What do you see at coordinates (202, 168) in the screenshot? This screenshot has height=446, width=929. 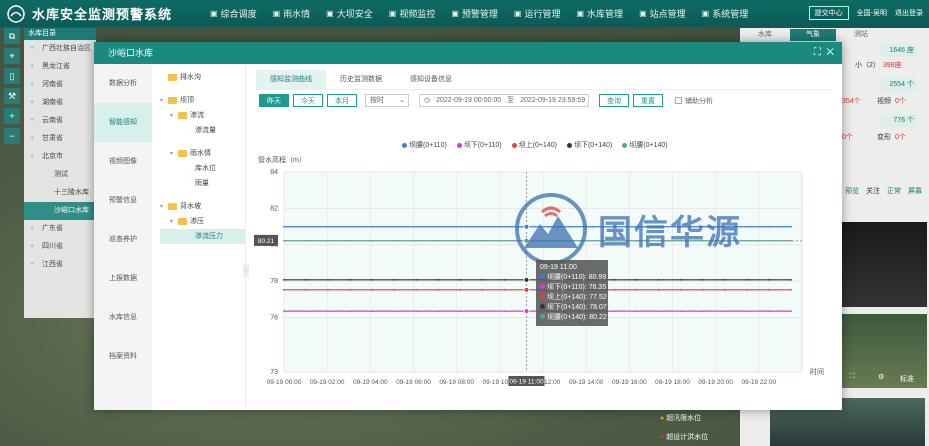 I see `tree-node: · 库水位` at bounding box center [202, 168].